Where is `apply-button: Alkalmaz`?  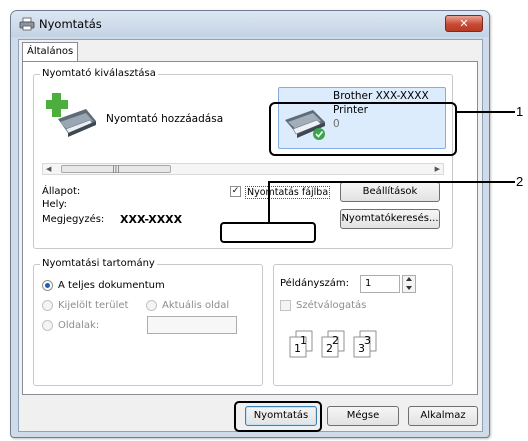 apply-button: Alkalmaz is located at coordinates (443, 416).